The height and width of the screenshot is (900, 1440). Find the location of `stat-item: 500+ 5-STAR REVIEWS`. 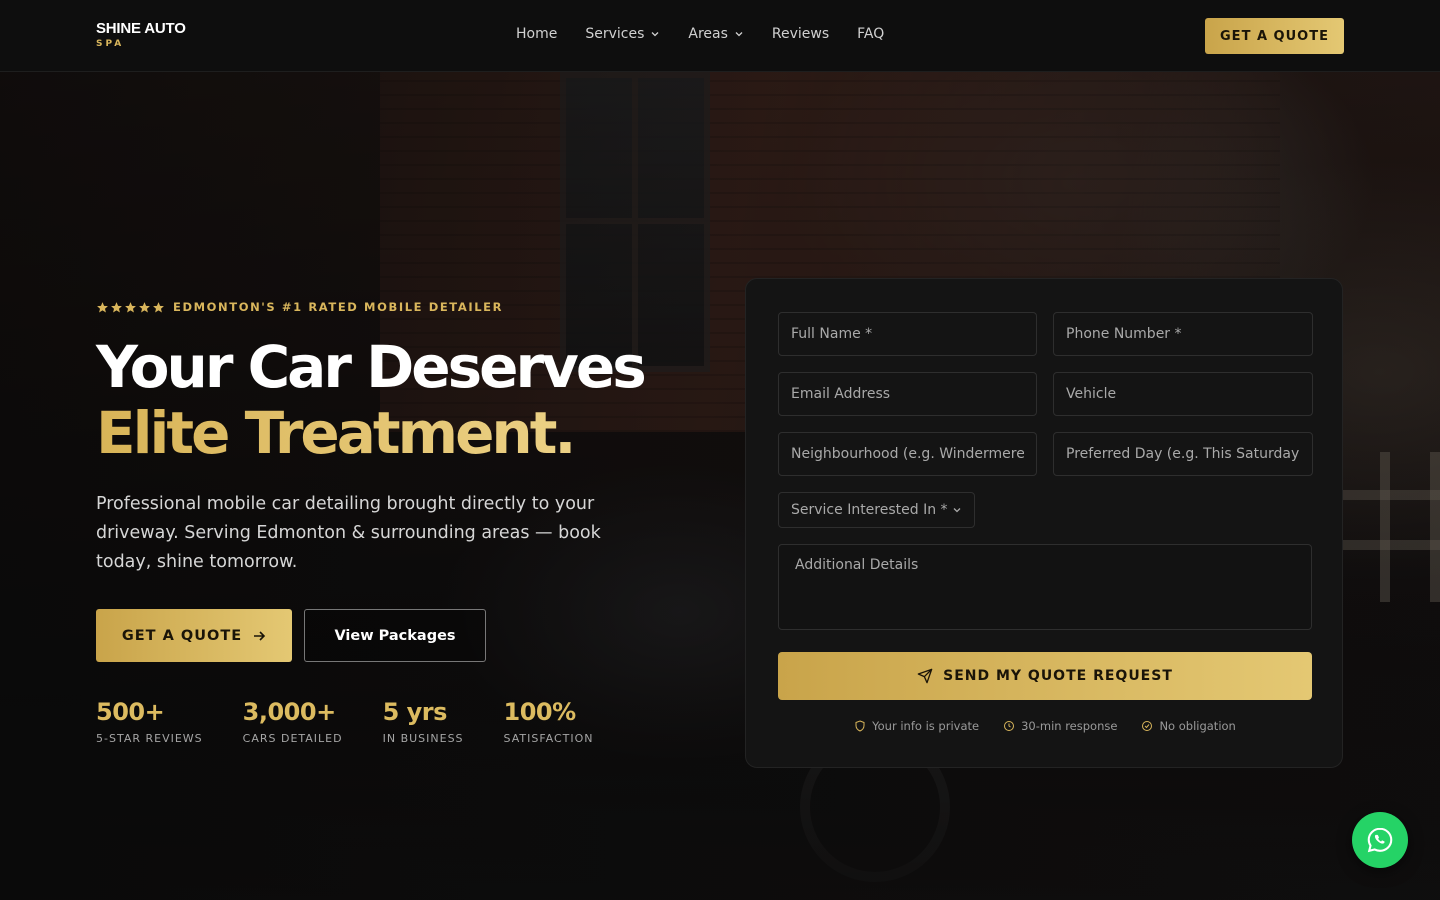

stat-item: 500+ 5-STAR REVIEWS is located at coordinates (149, 721).